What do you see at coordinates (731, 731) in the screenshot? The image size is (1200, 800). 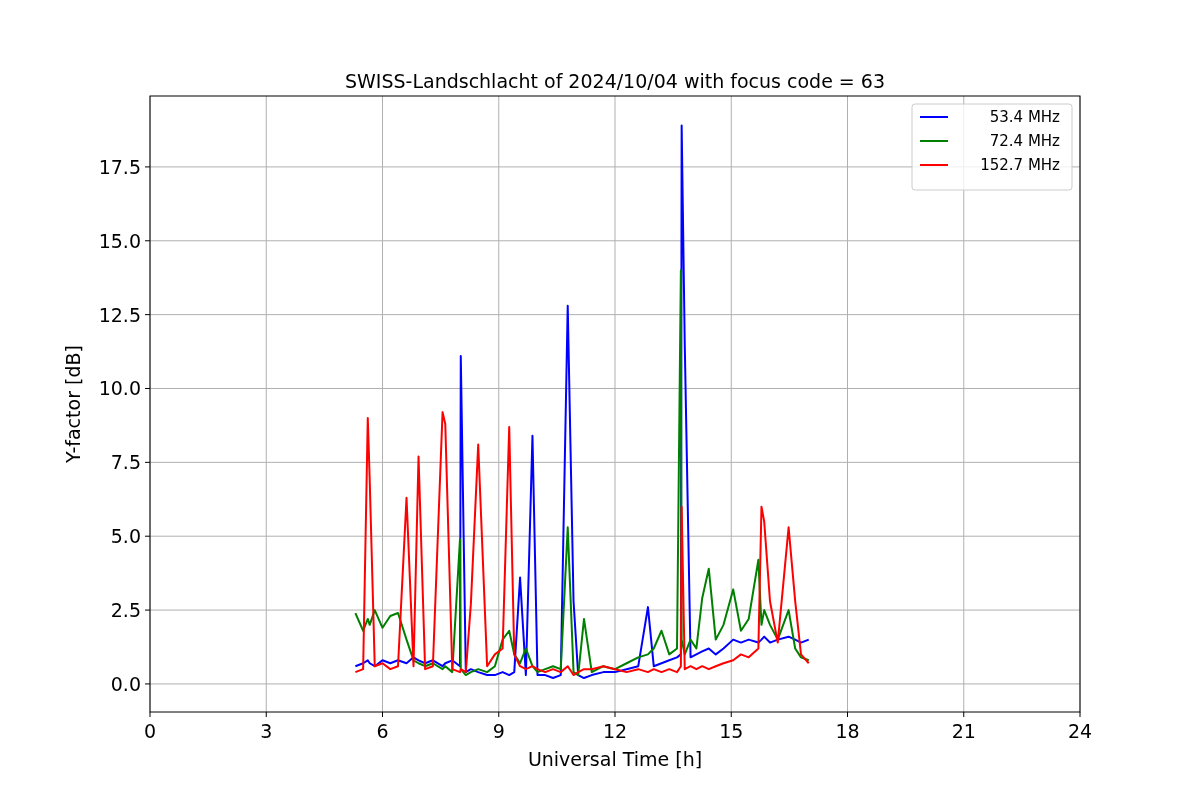 I see `tick-label: 15` at bounding box center [731, 731].